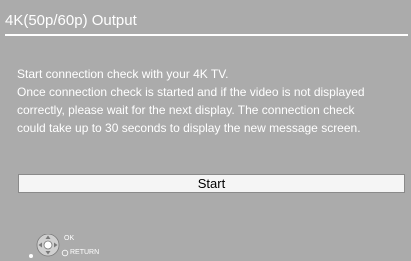 This screenshot has height=261, width=411. What do you see at coordinates (48, 245) in the screenshot?
I see `directional-pad-icon` at bounding box center [48, 245].